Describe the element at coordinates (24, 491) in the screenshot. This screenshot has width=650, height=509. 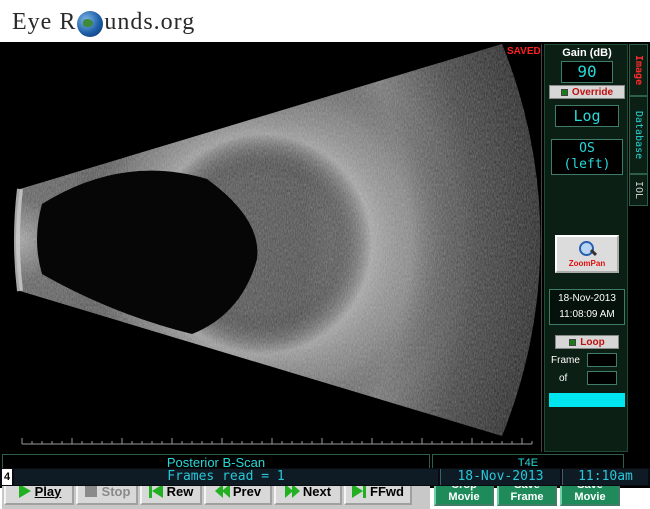
I see `play-icon` at that location.